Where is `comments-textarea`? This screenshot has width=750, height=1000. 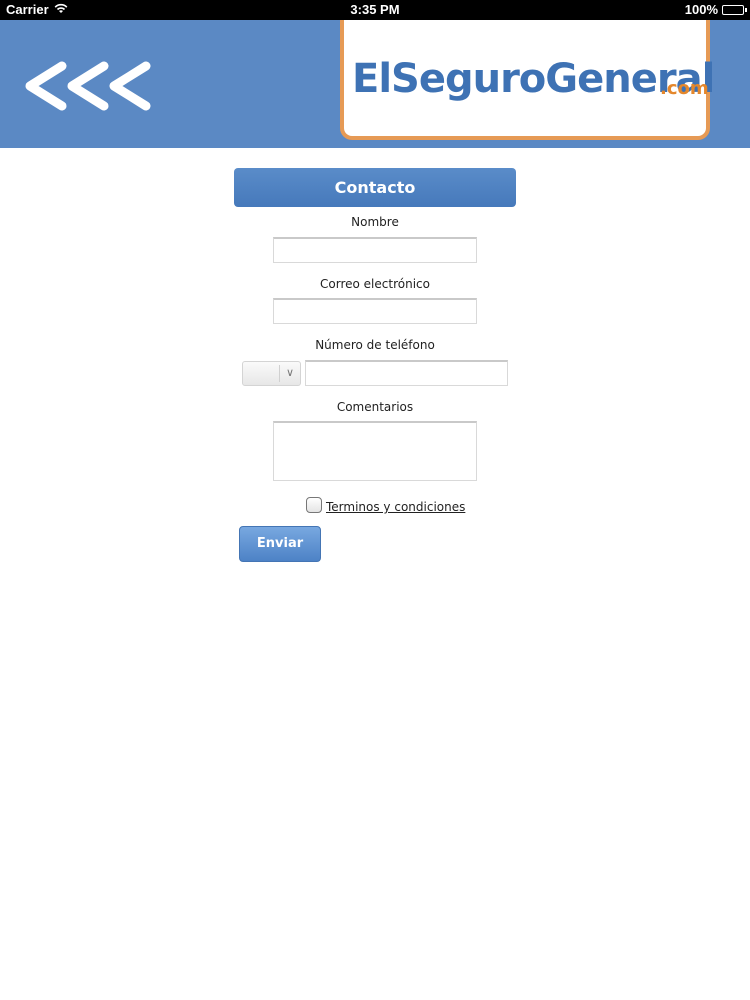
comments-textarea is located at coordinates (375, 451).